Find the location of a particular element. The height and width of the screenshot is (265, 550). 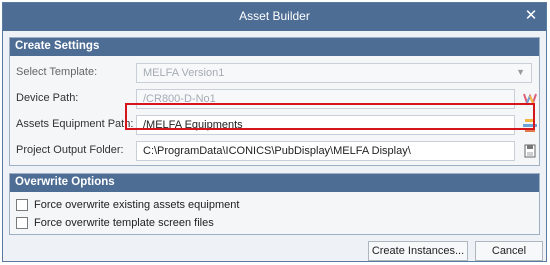

dialog-title: Asset Builder is located at coordinates (274, 16).